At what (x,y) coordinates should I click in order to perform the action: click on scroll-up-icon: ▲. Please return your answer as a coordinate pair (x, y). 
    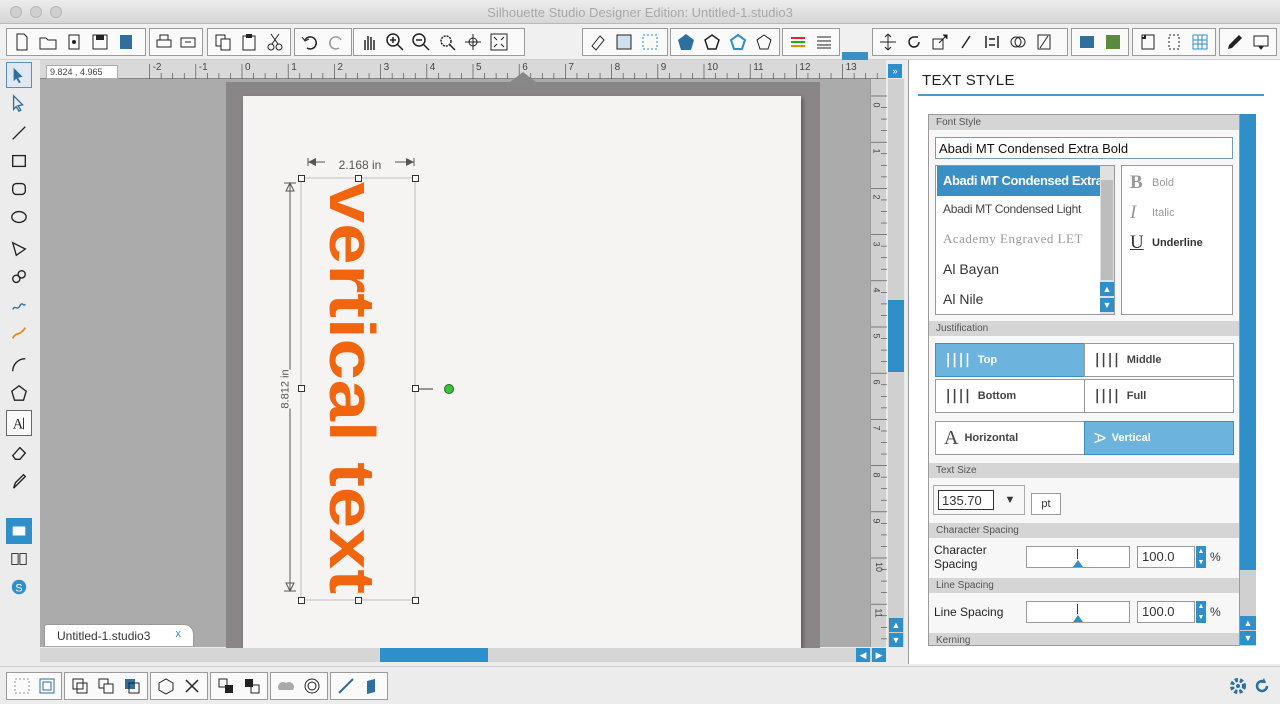
    Looking at the image, I should click on (896, 625).